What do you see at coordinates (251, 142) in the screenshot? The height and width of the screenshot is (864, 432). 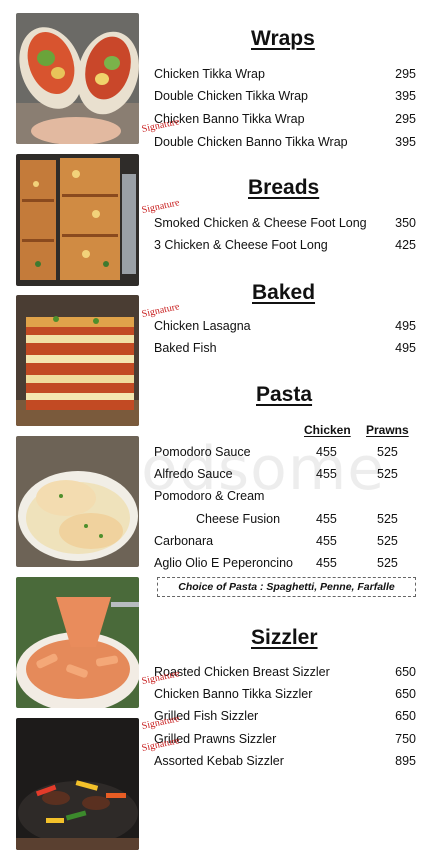 I see `menu-item-name: Double Chicken Banno Tikka Wrap` at bounding box center [251, 142].